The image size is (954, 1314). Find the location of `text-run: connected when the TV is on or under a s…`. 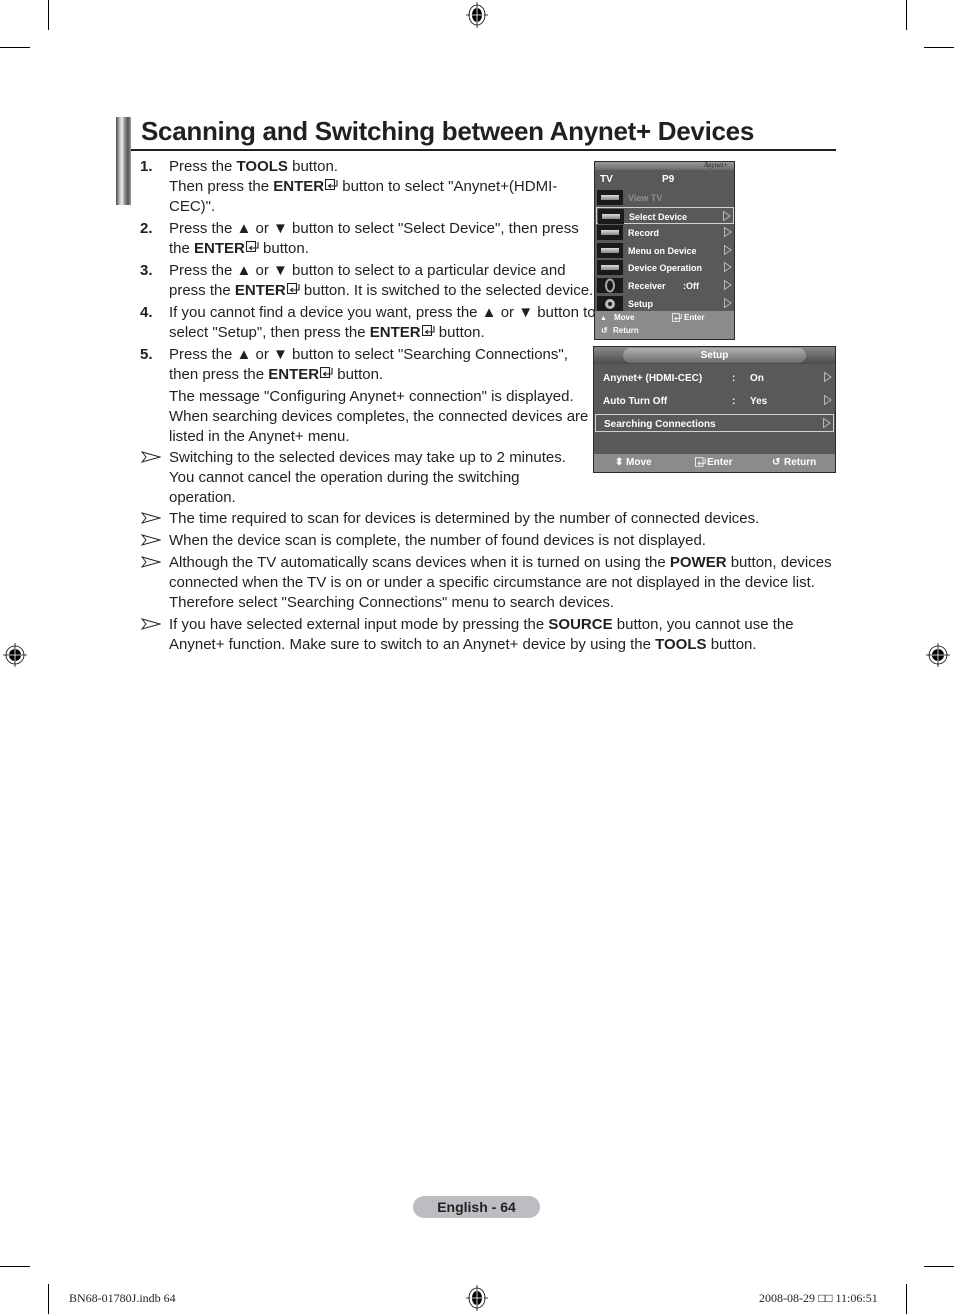

text-run: connected when the TV is on or under a s… is located at coordinates (492, 582).